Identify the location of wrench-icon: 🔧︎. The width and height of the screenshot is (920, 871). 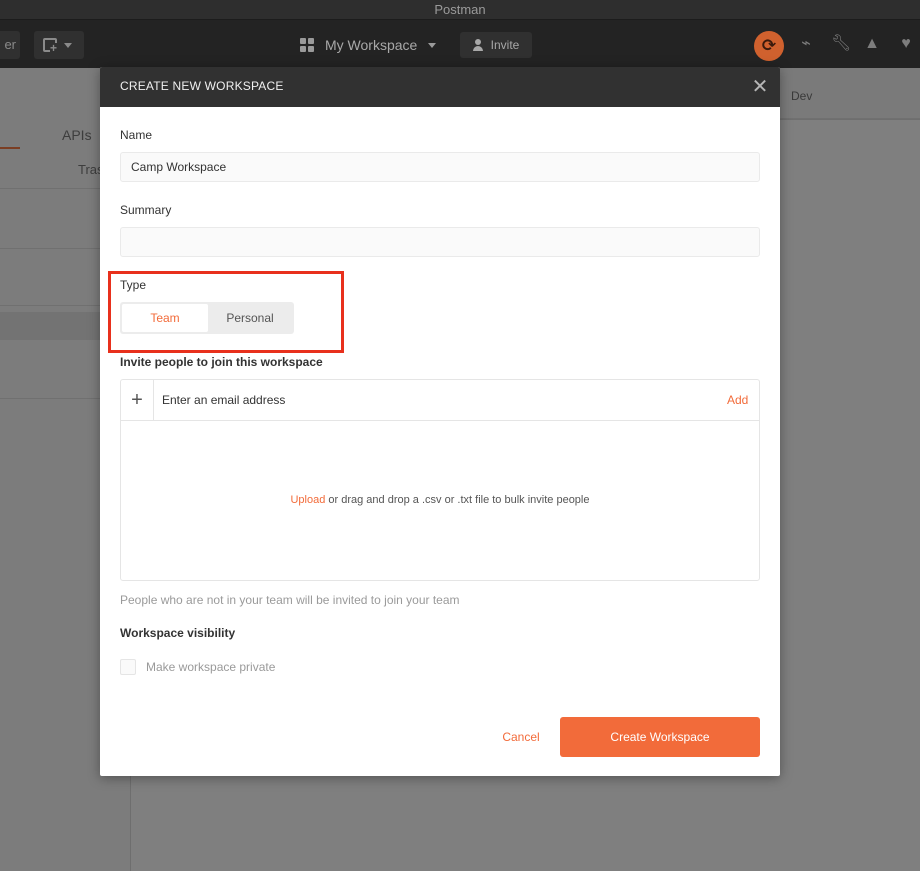
(841, 44).